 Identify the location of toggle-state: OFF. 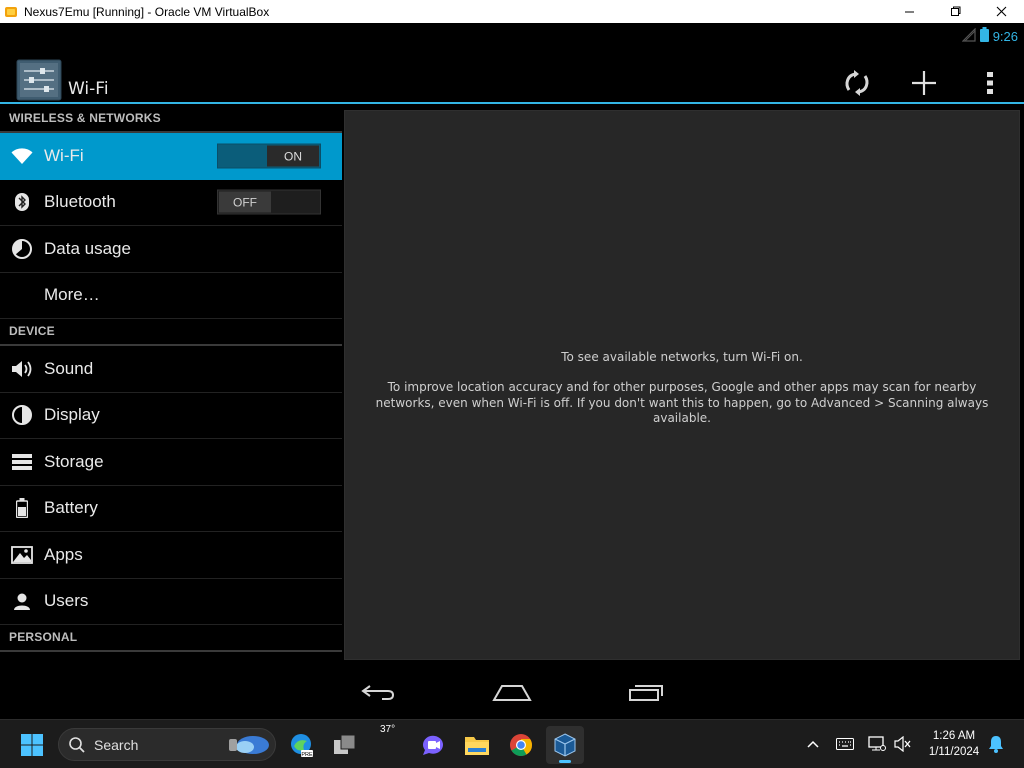
(245, 202).